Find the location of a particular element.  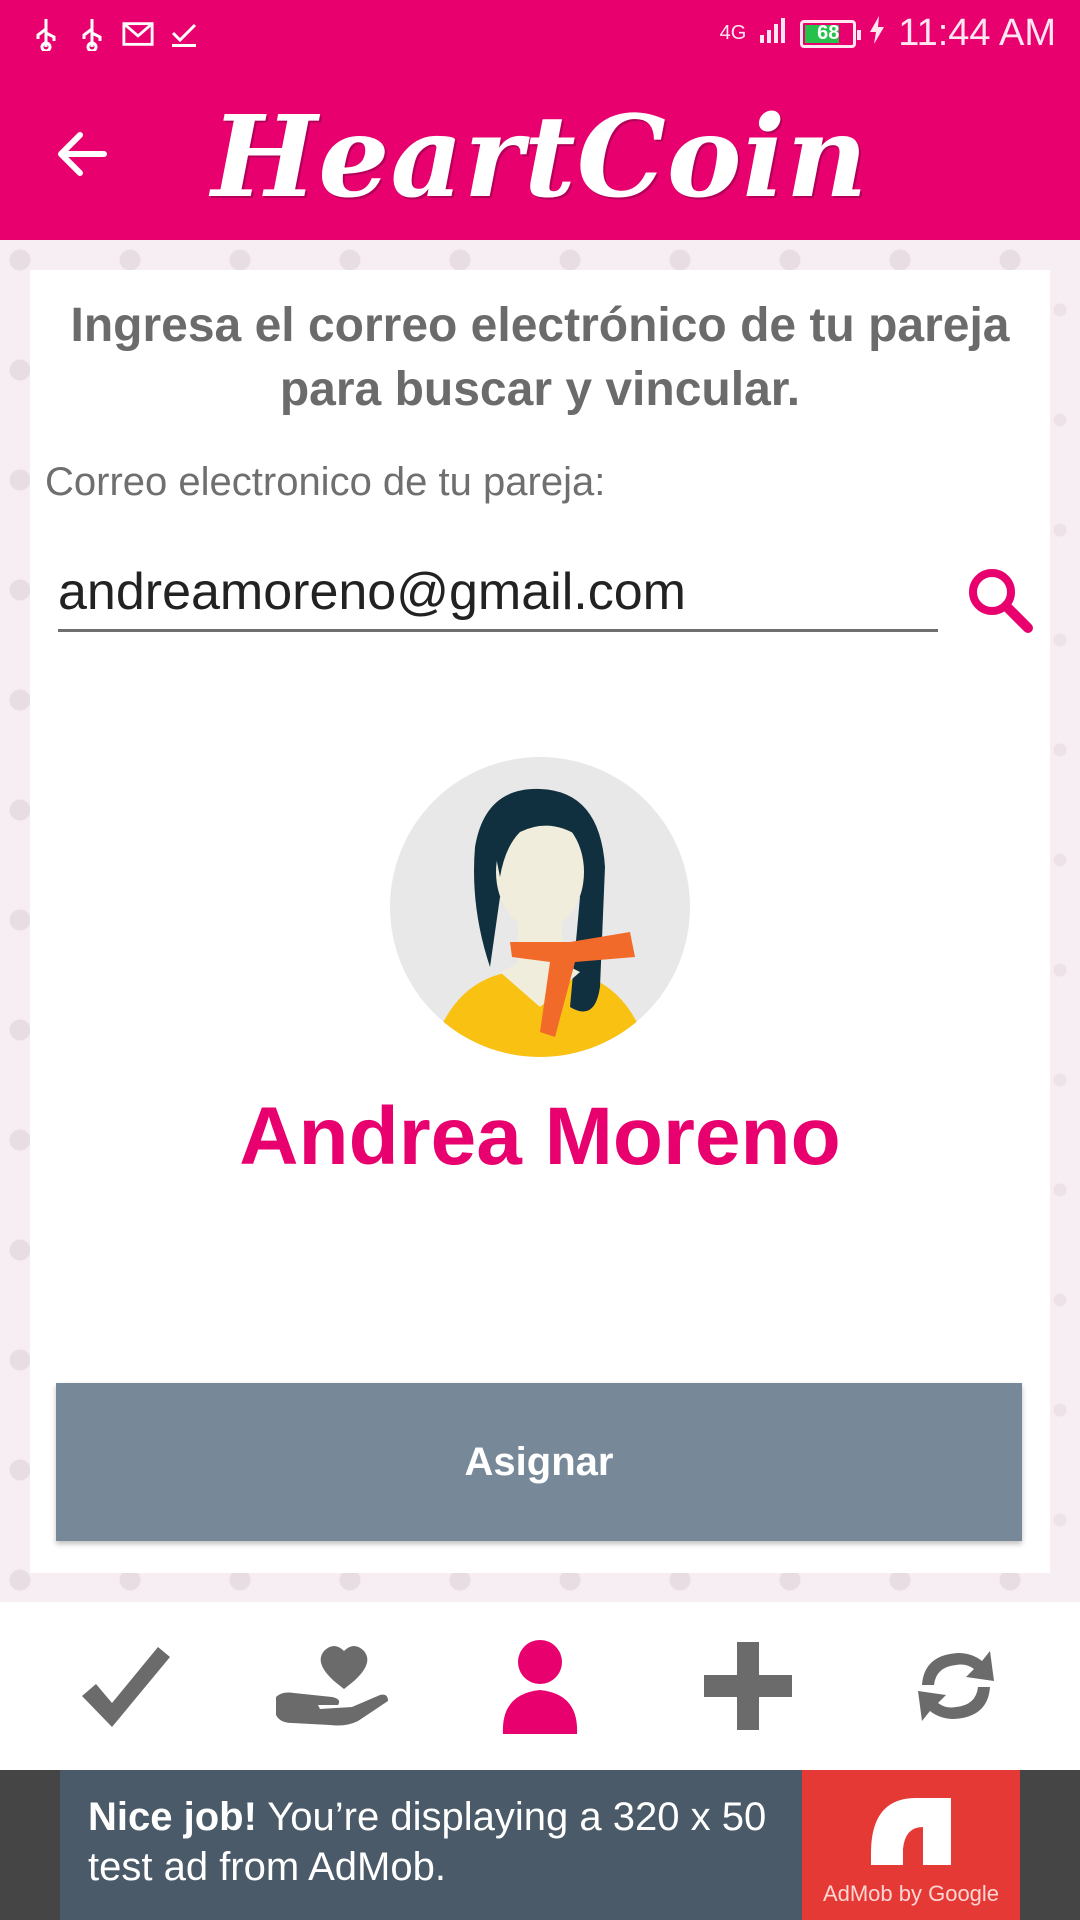

gmail-icon is located at coordinates (138, 34).